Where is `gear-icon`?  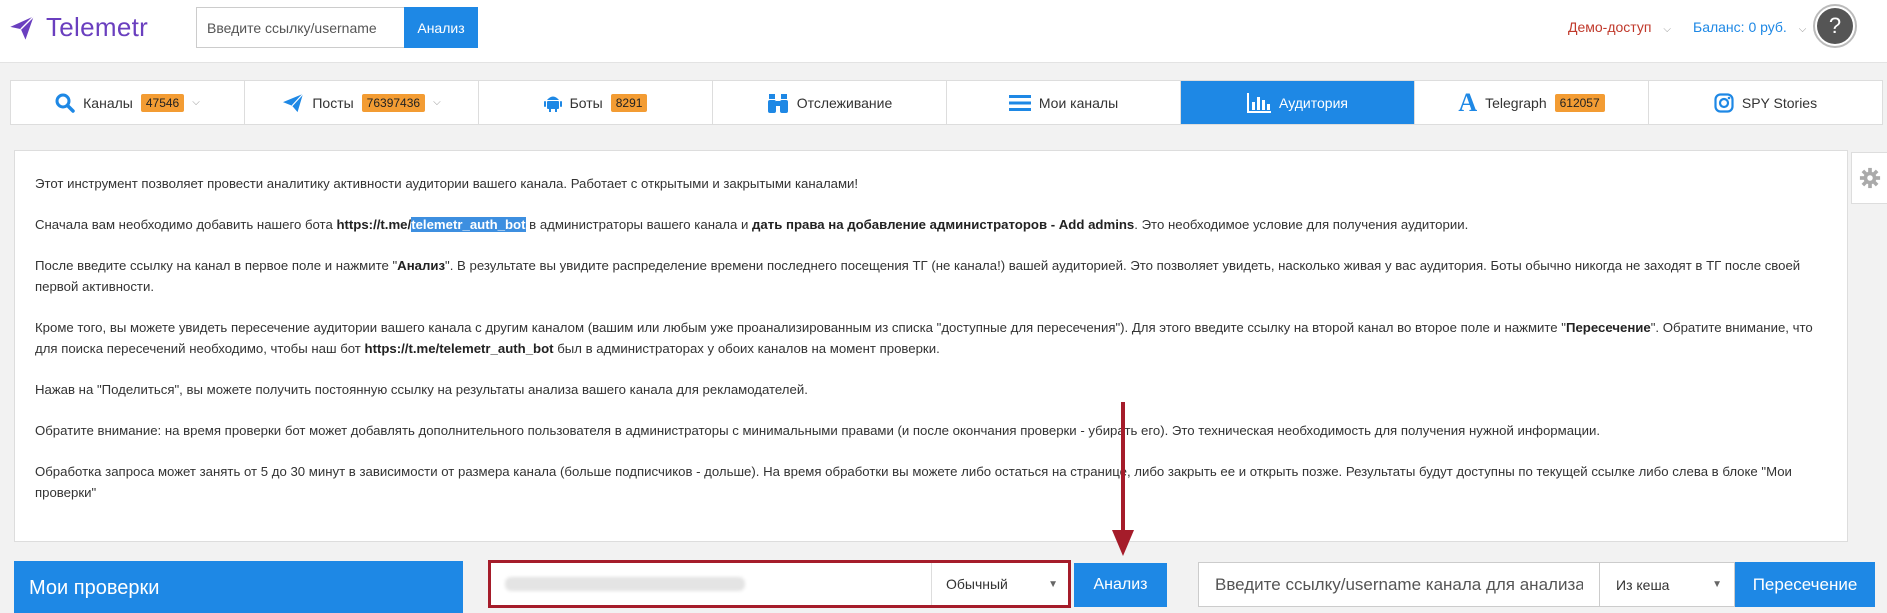 gear-icon is located at coordinates (1869, 178).